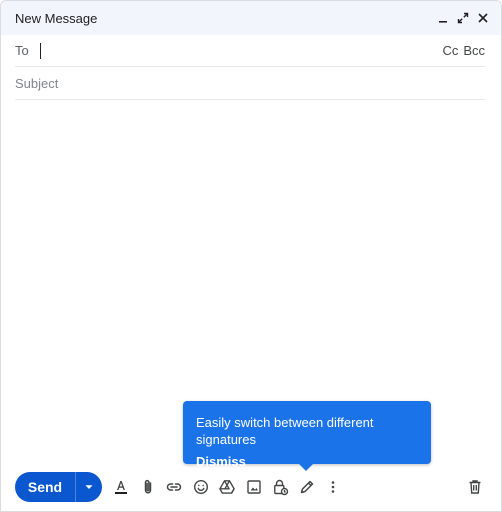 The height and width of the screenshot is (512, 502). Describe the element at coordinates (450, 50) in the screenshot. I see `cc-link: Cc` at that location.